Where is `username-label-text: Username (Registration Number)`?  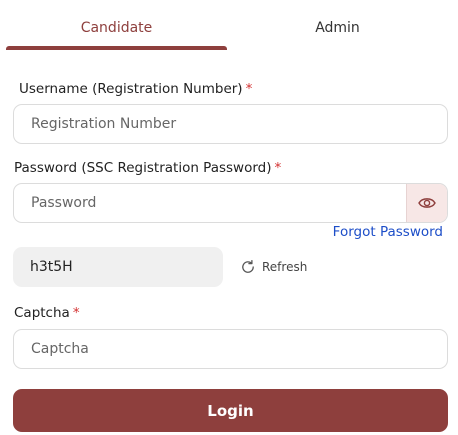 username-label-text: Username (Registration Number) is located at coordinates (131, 89).